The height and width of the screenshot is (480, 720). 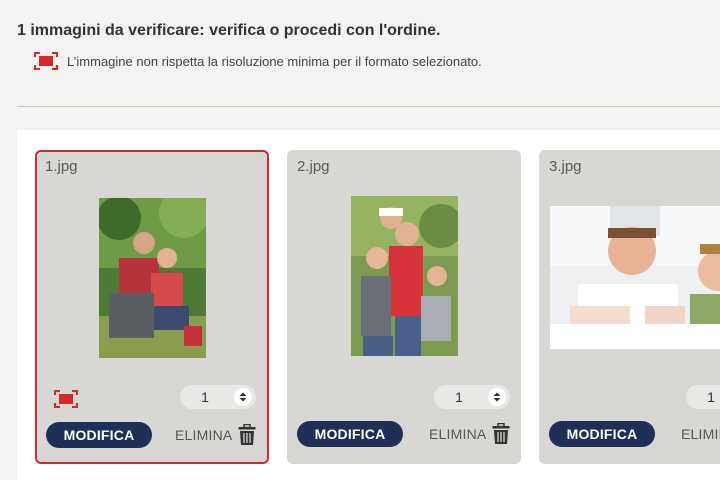 I want to click on family-photo, so click(x=404, y=276).